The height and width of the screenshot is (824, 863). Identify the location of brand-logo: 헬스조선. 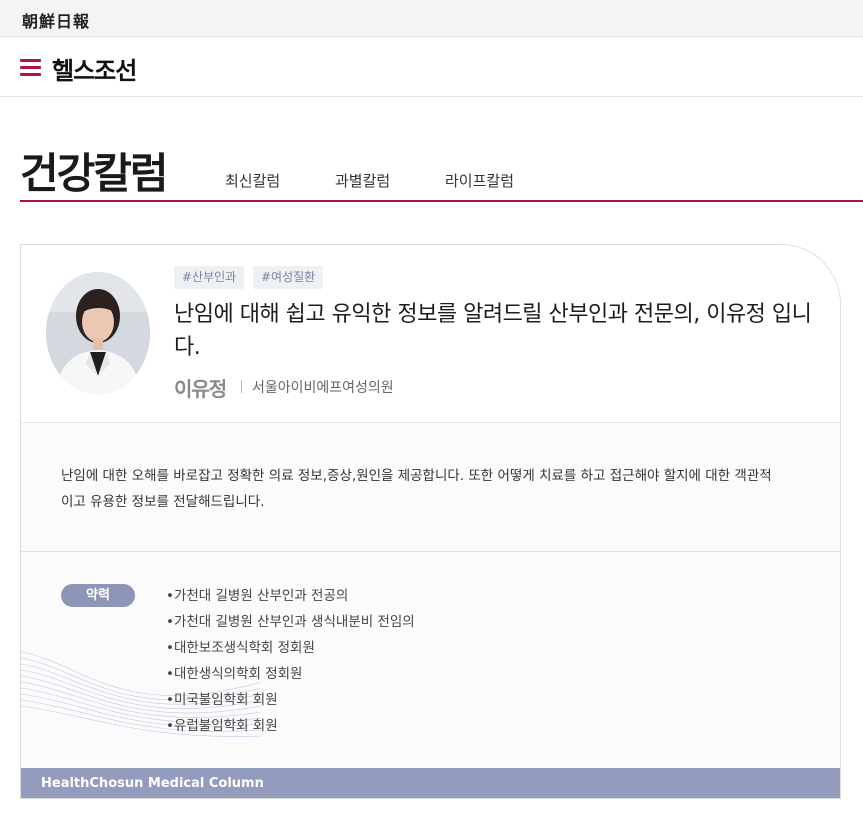
(94, 68).